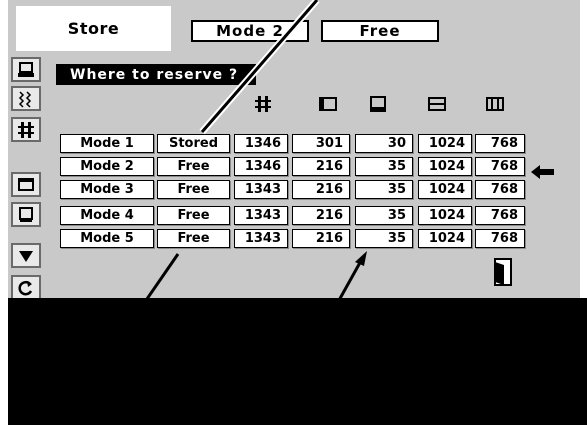 This screenshot has height=425, width=587. Describe the element at coordinates (26, 184) in the screenshot. I see `position-icon` at that location.